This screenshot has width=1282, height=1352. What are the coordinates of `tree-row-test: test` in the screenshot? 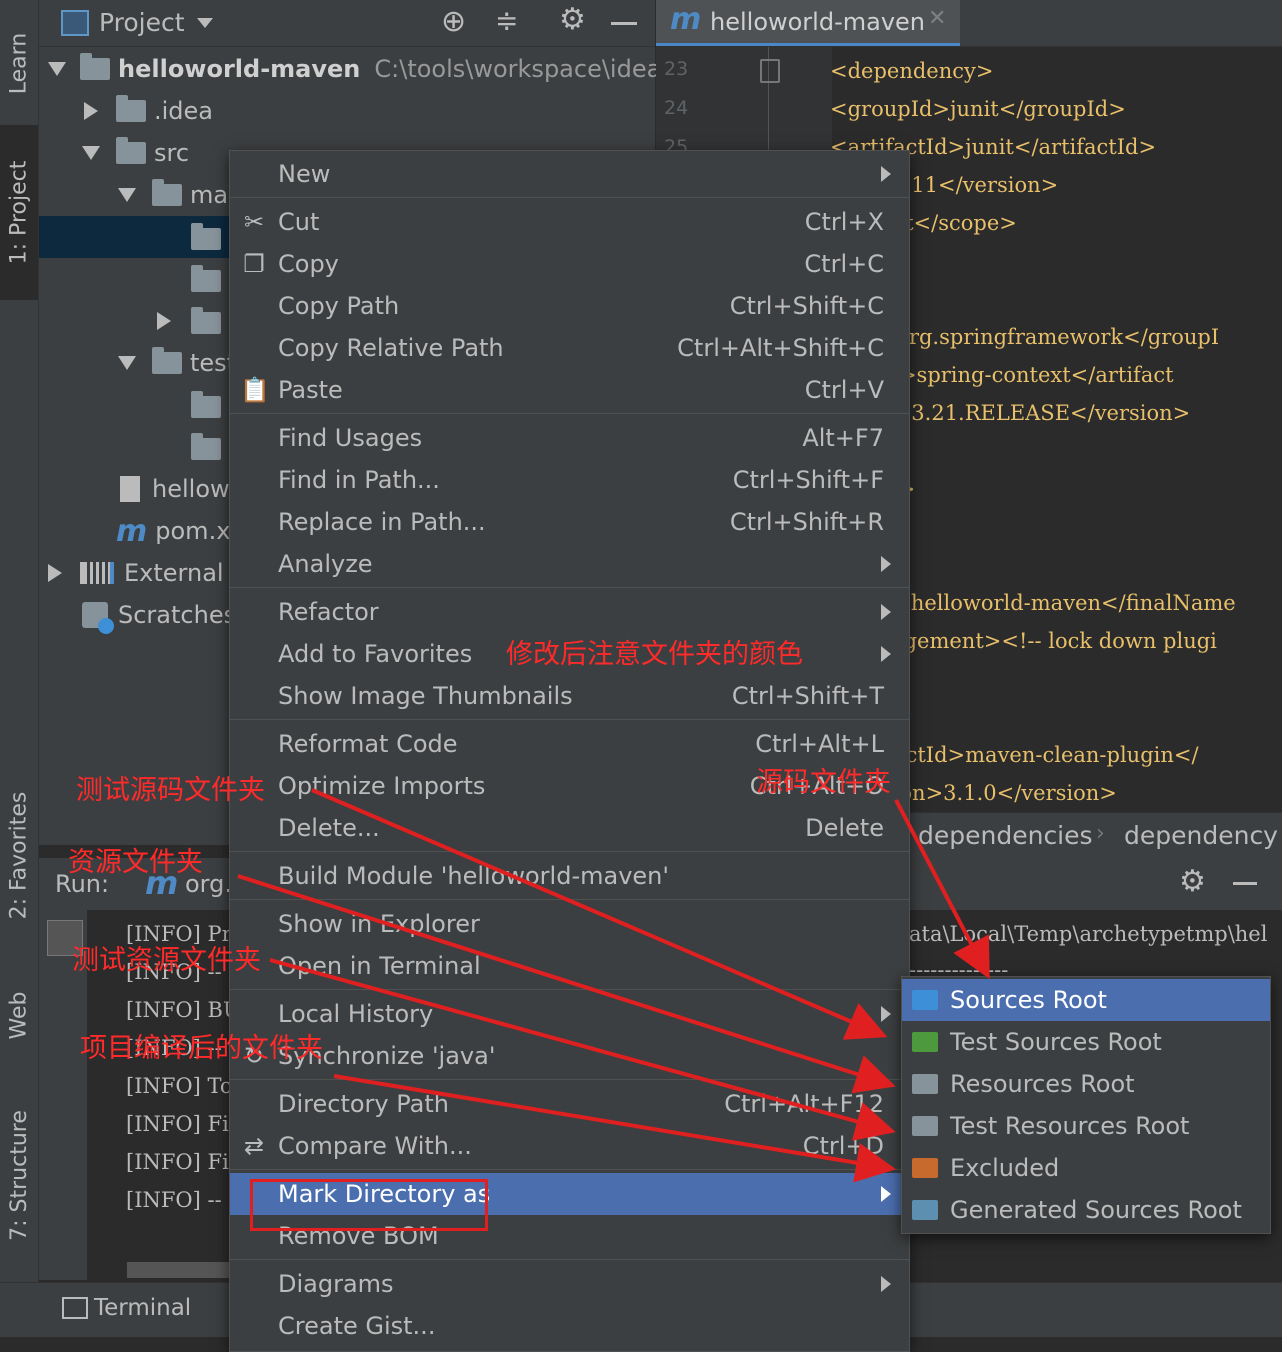 It's located at (177, 363).